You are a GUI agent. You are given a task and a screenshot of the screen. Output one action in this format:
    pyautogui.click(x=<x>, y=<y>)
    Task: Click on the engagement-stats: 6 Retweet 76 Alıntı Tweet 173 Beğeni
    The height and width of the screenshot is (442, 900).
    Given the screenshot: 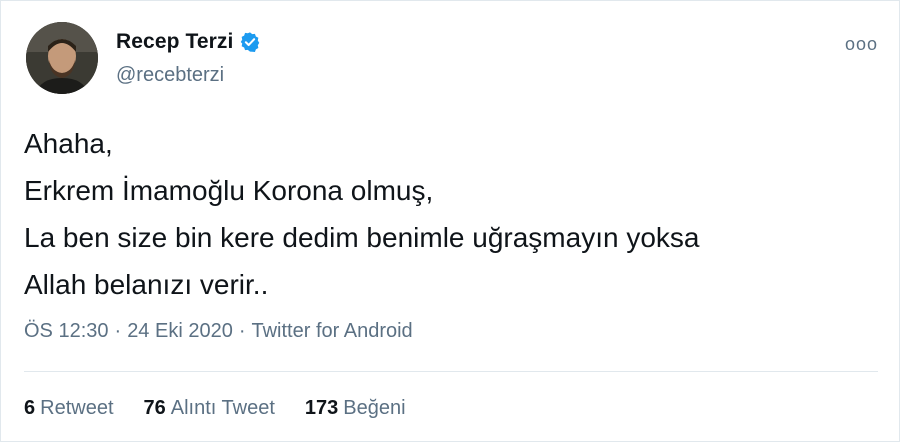 What is the action you would take?
    pyautogui.click(x=230, y=408)
    